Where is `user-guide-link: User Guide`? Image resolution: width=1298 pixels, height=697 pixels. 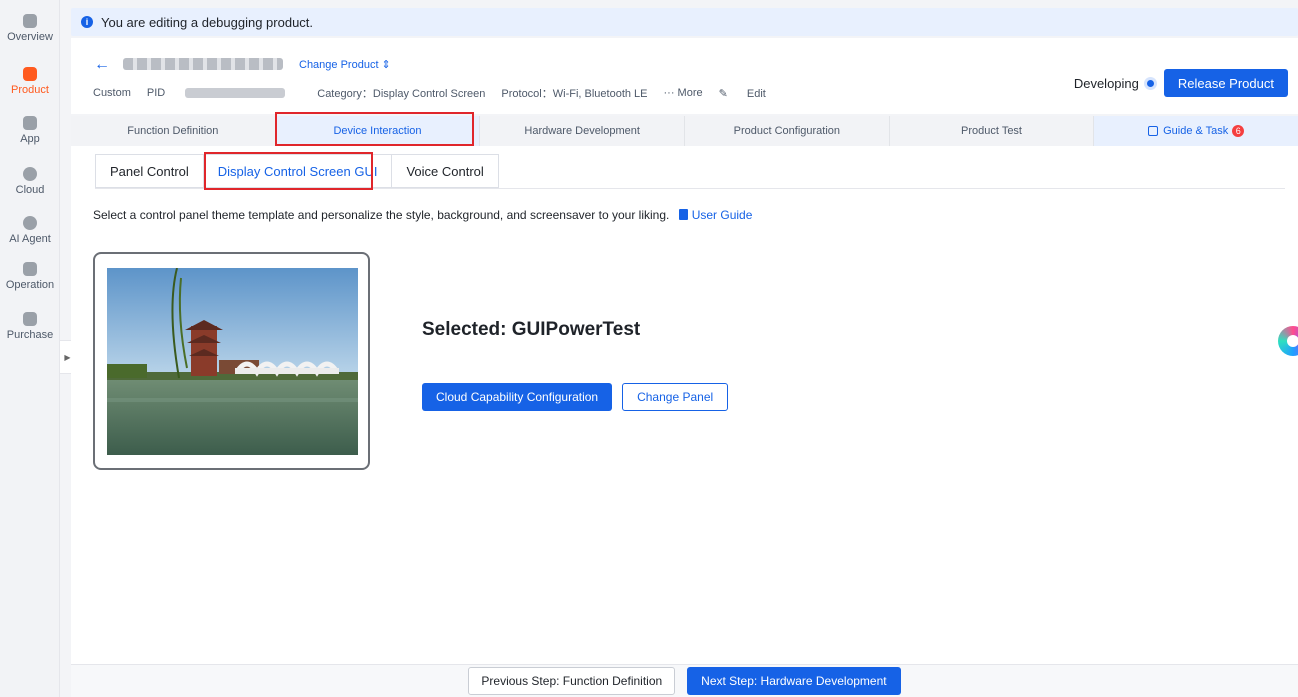
user-guide-link: User Guide is located at coordinates (722, 215).